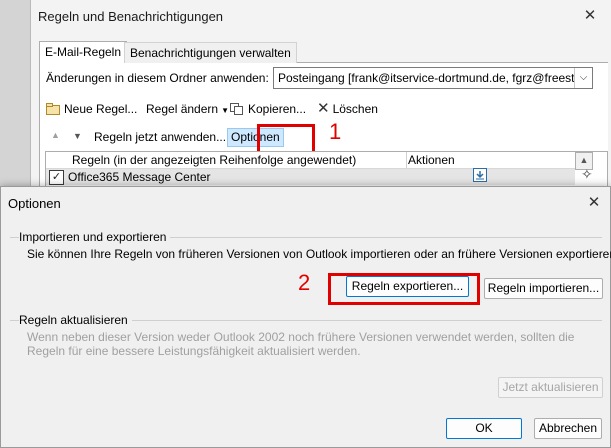 This screenshot has height=448, width=611. Describe the element at coordinates (75, 320) in the screenshot. I see `update-rules-group-title: Regeln aktualisieren` at that location.